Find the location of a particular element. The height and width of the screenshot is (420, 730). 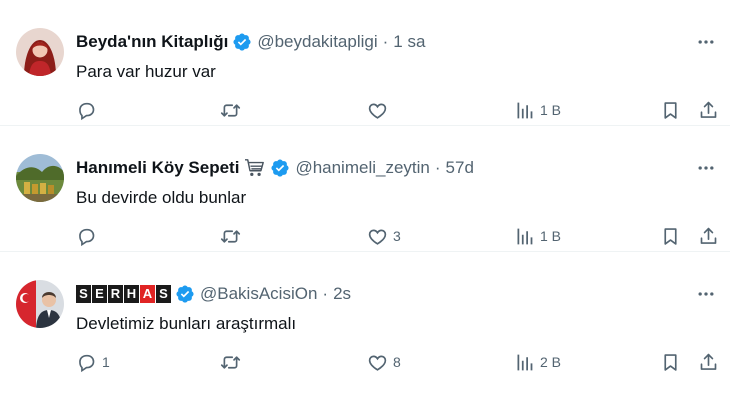

logo-letter: H is located at coordinates (131, 294).